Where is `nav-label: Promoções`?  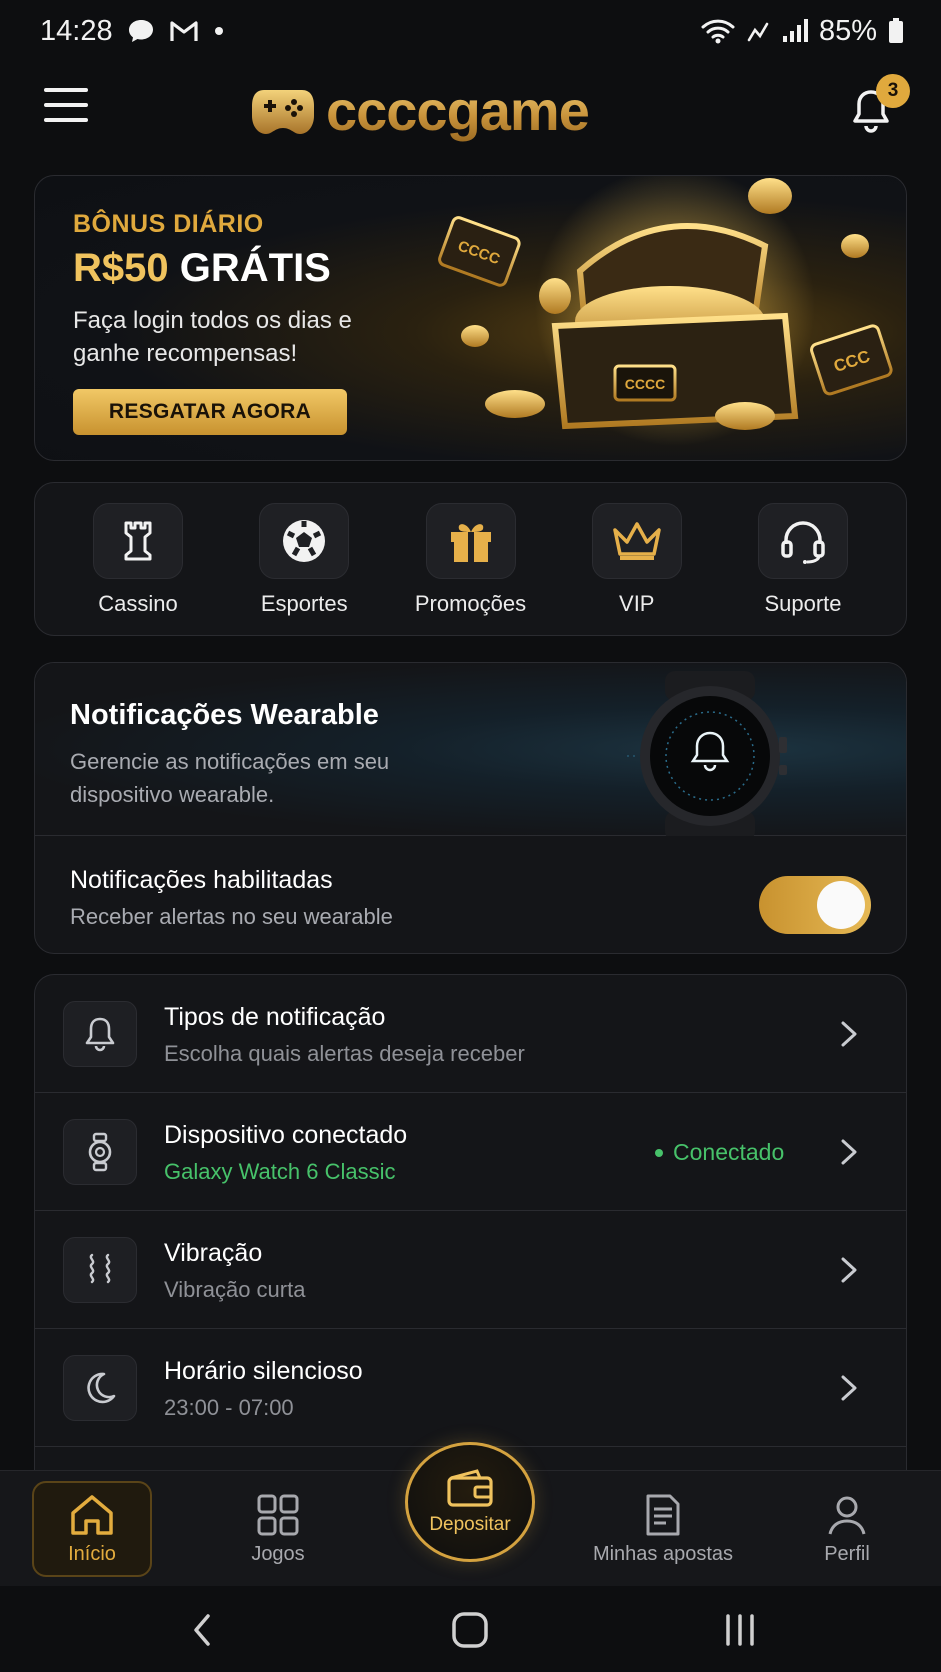
nav-label: Promoções is located at coordinates (470, 603).